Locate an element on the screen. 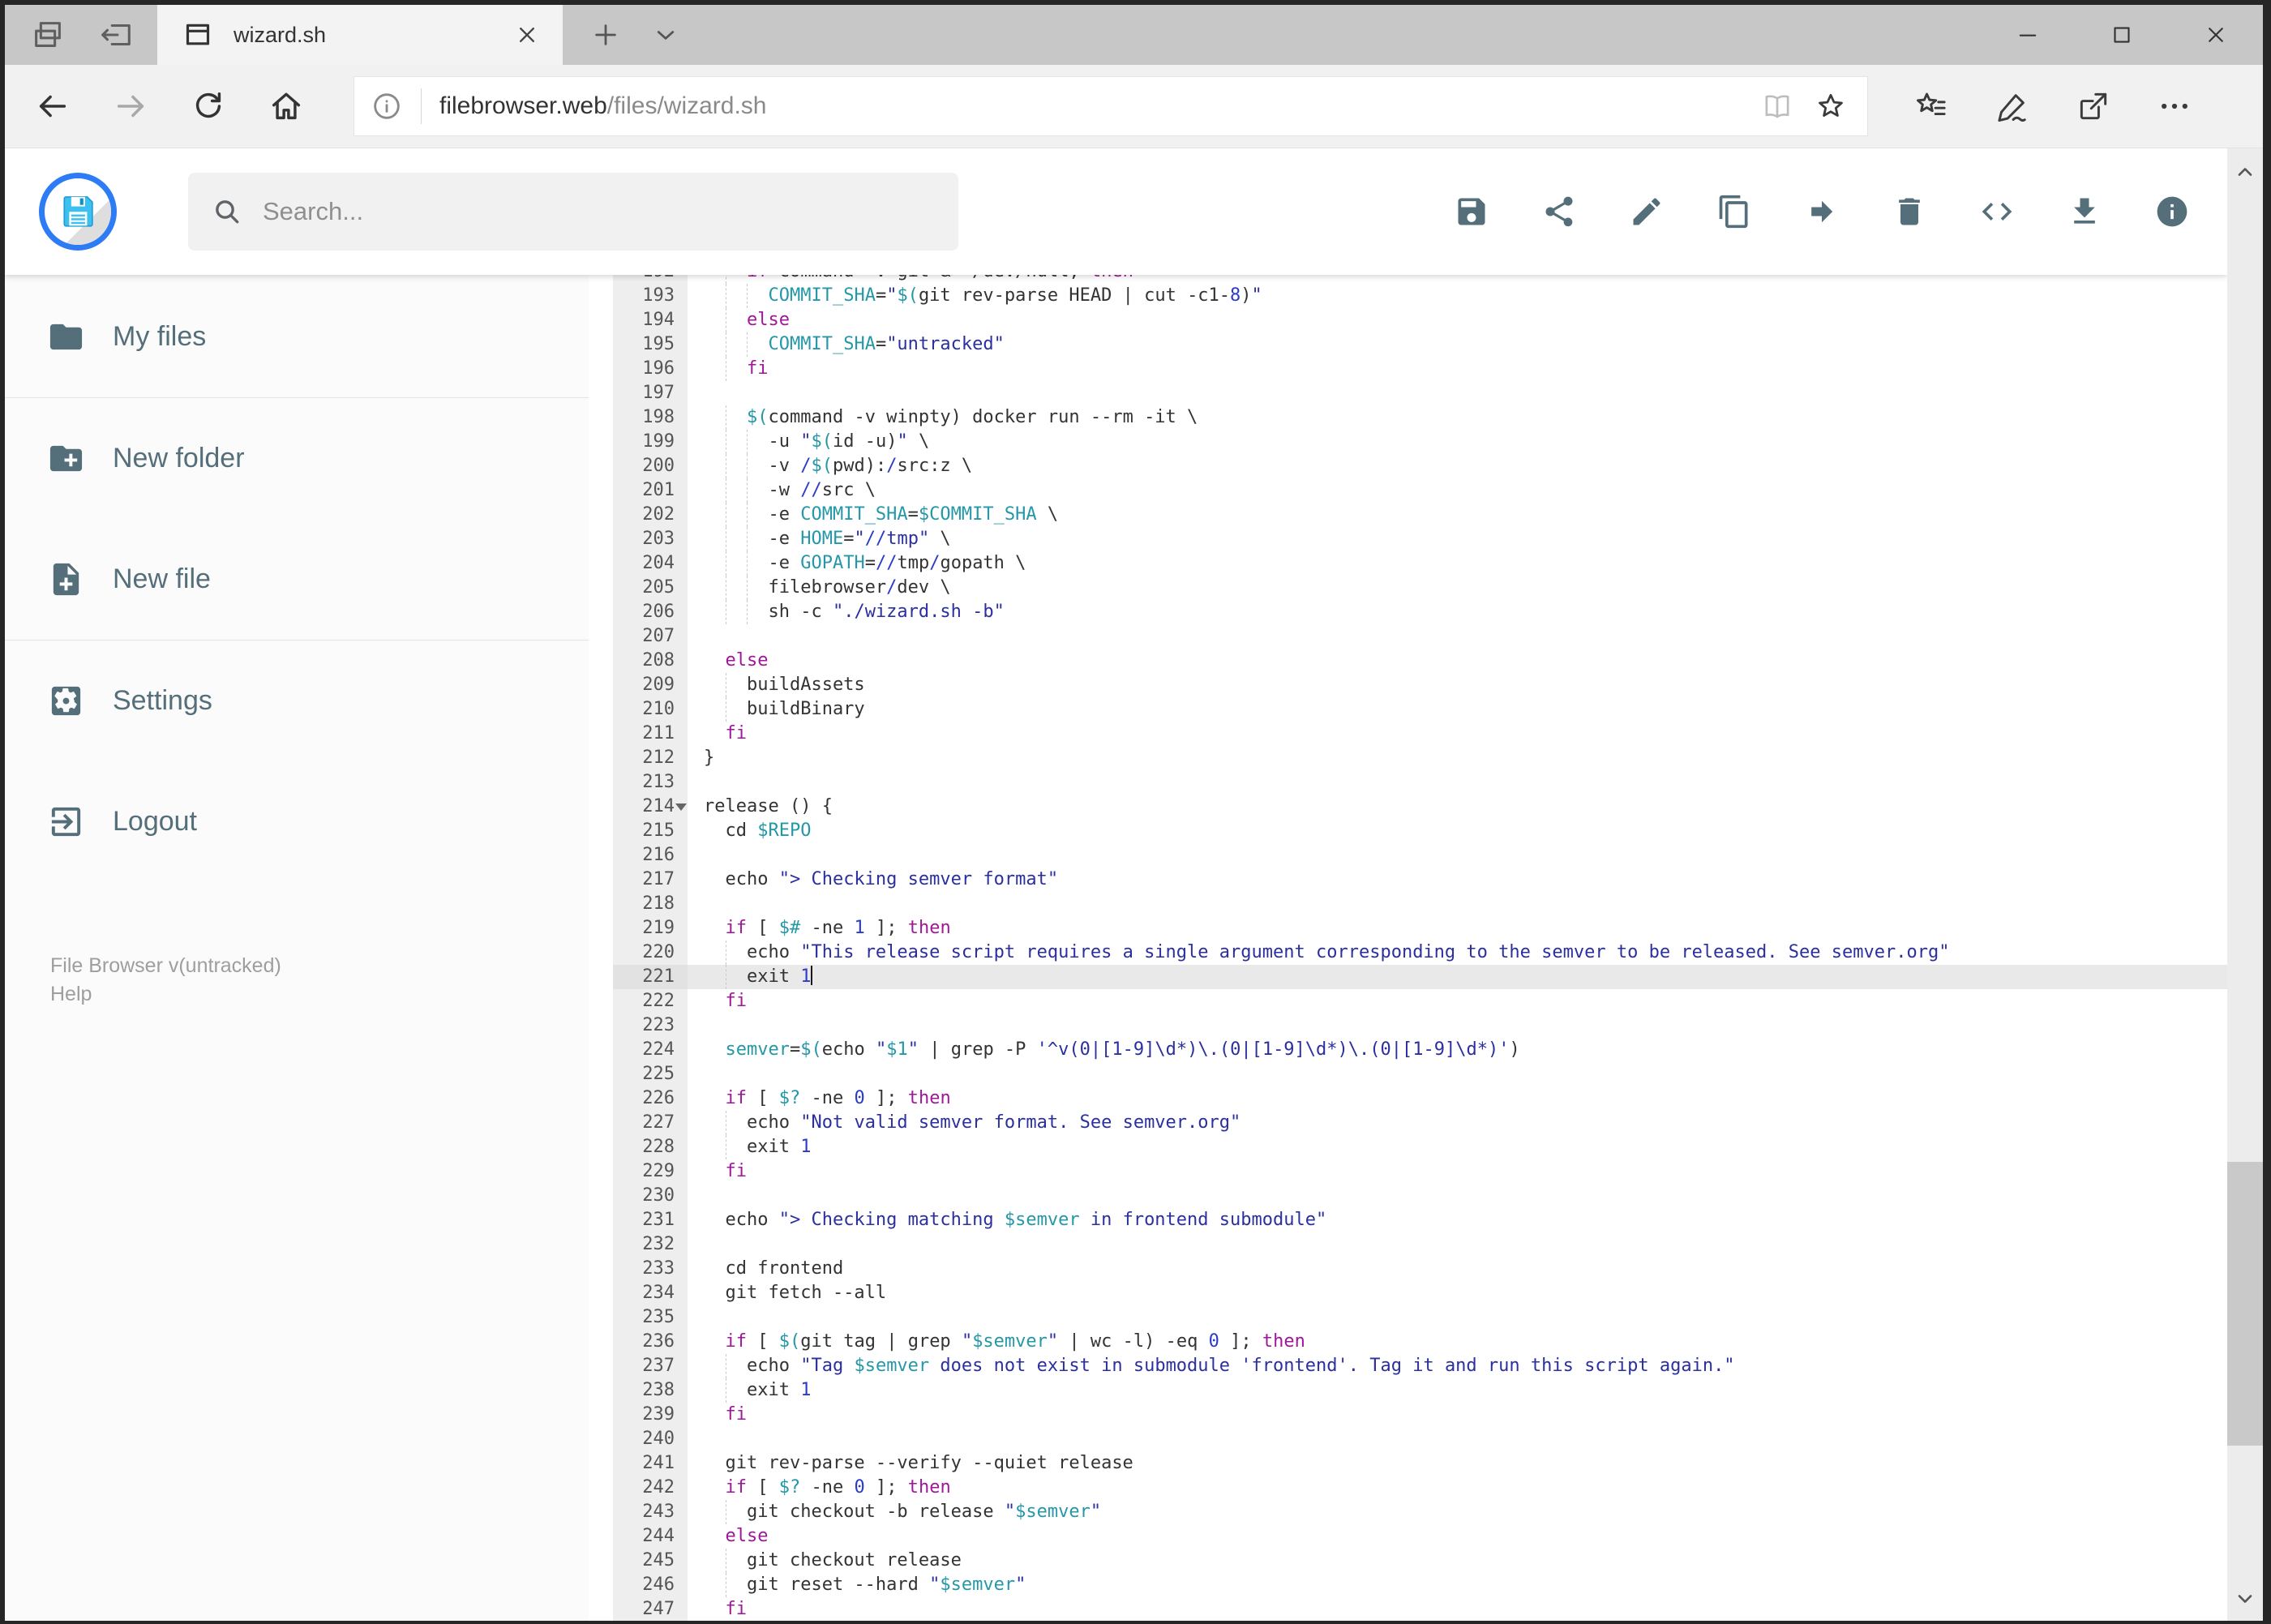 This screenshot has height=1624, width=2271. code-line: filebrowser/dev \ is located at coordinates (1458, 588).